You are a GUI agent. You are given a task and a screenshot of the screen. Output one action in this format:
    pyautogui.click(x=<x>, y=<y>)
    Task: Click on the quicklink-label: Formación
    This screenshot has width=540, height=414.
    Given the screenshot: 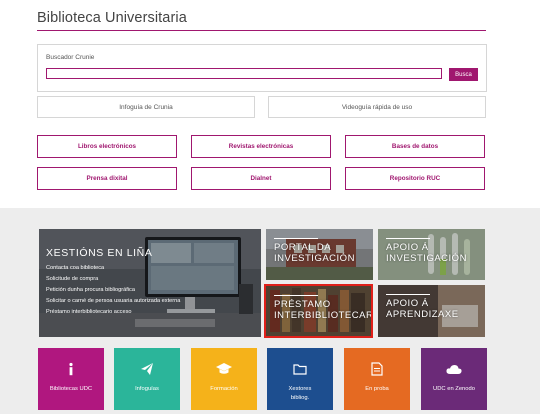 What is the action you would take?
    pyautogui.click(x=224, y=389)
    